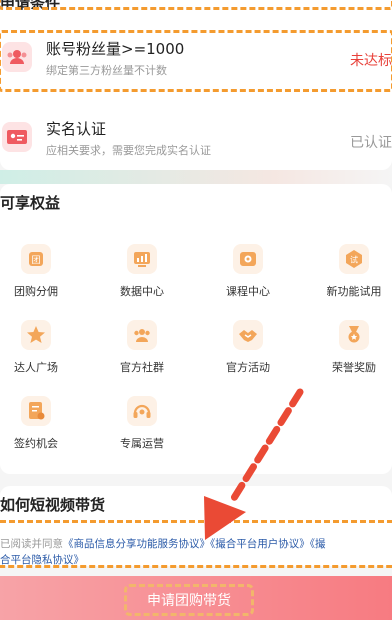  I want to click on benefit-data-center: 数据中心, so click(142, 276).